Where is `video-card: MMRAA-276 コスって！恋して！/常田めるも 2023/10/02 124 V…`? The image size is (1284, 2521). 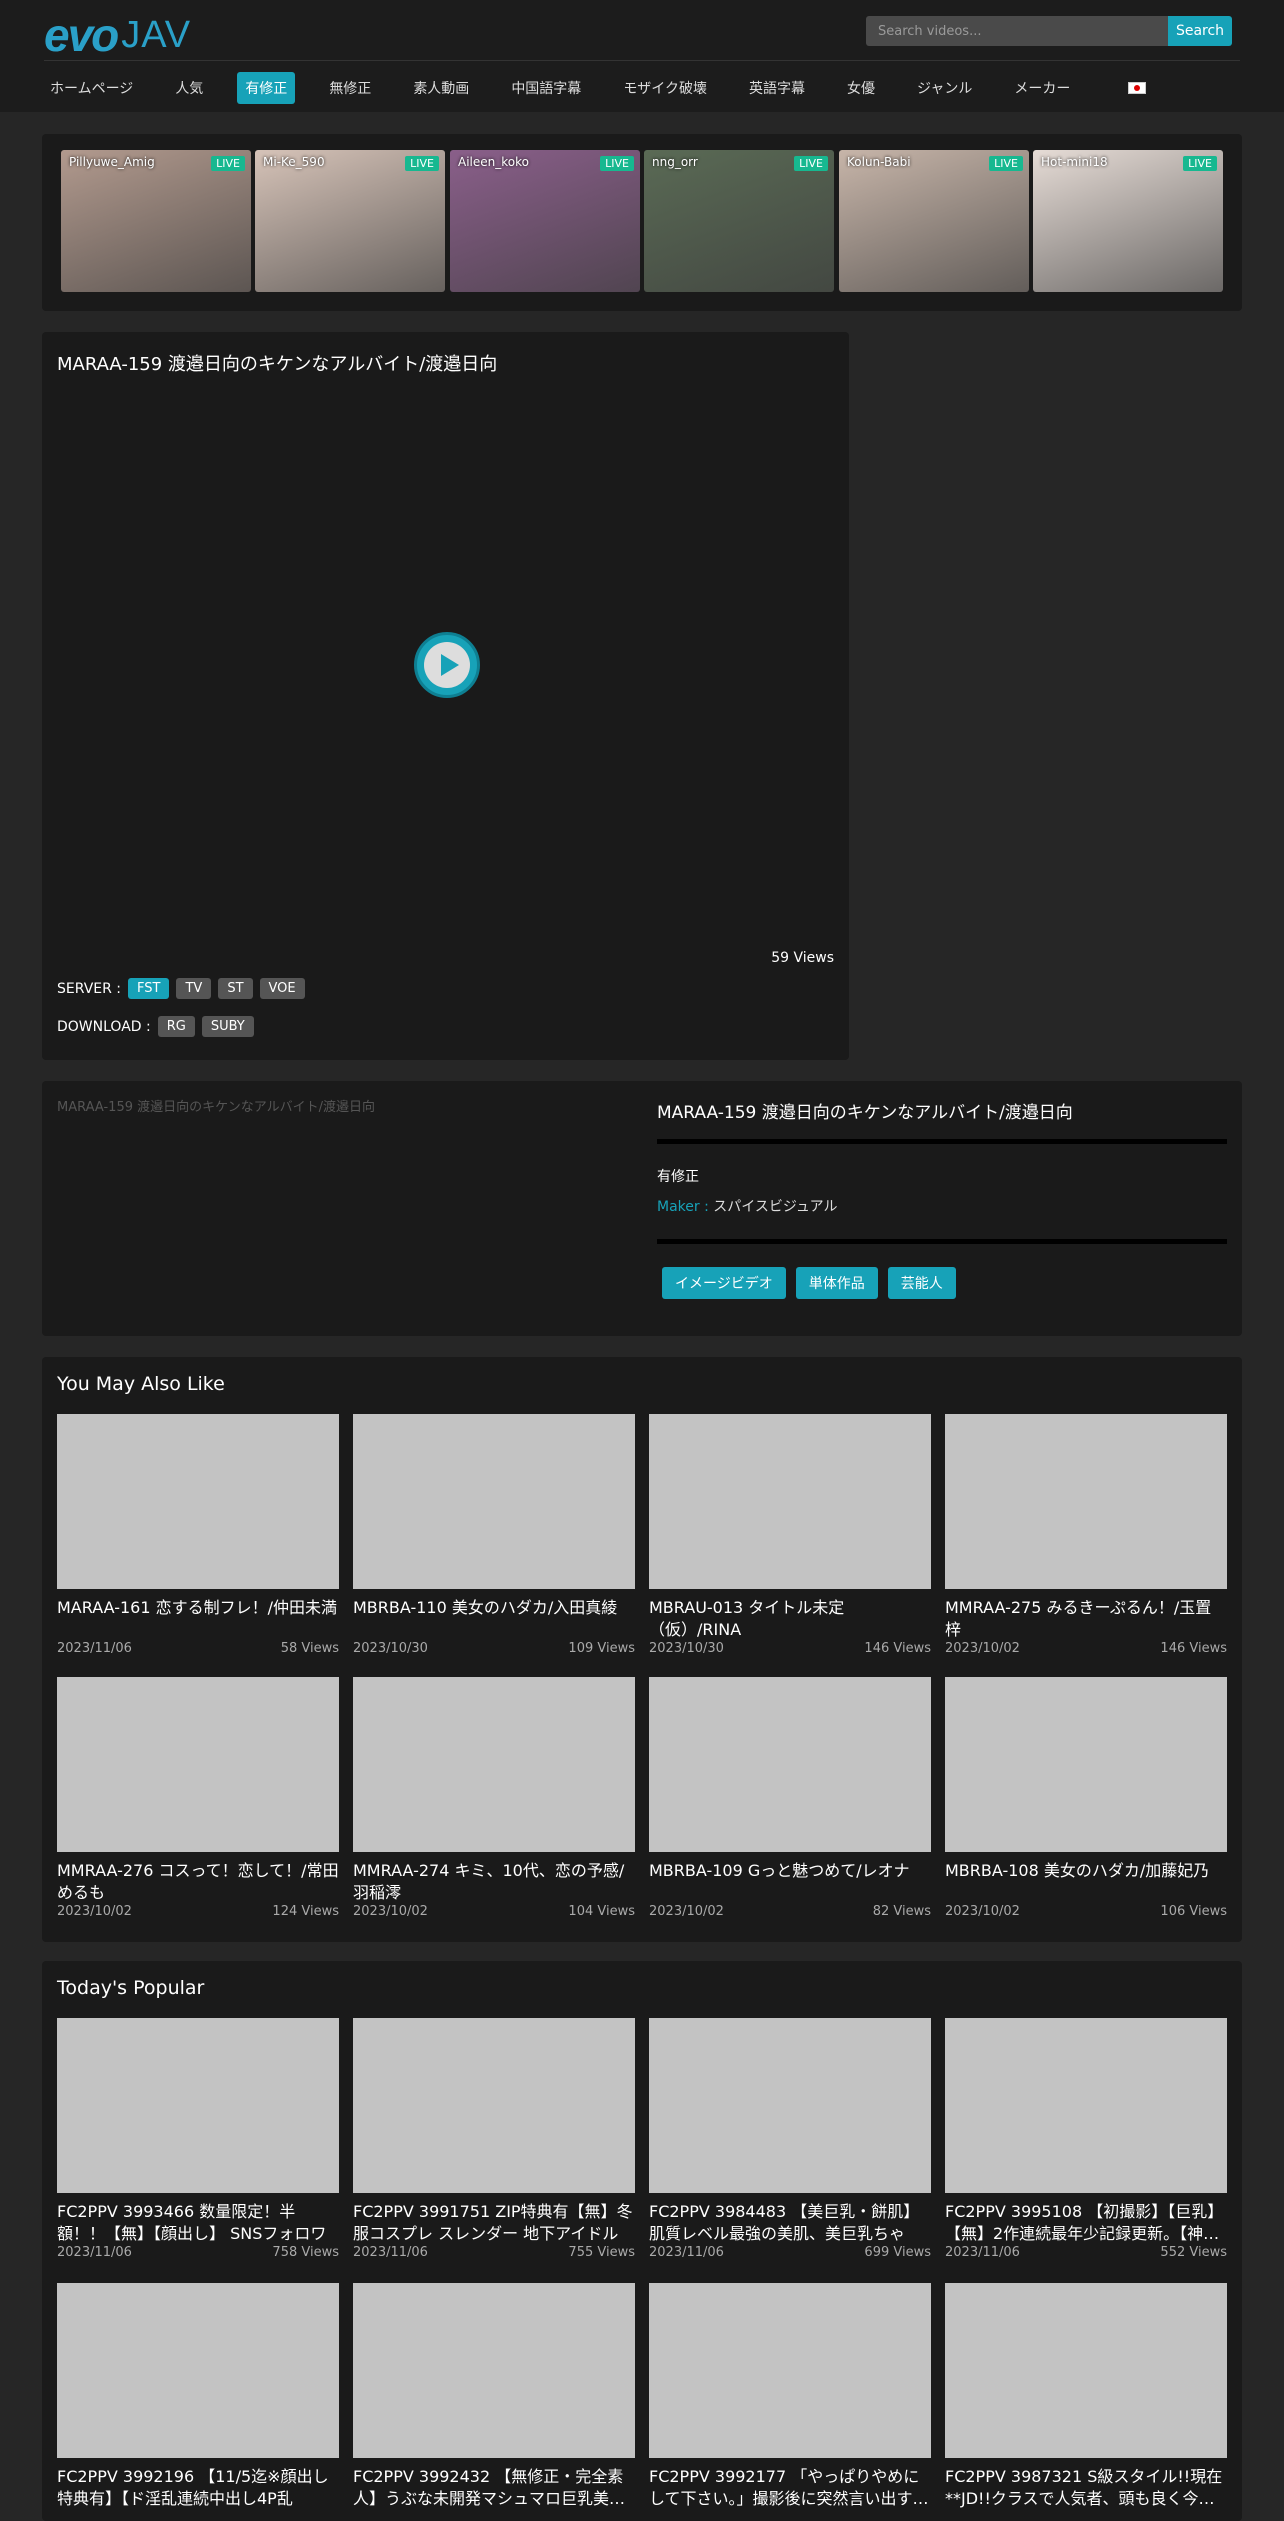
video-card: MMRAA-276 コスって！恋して！/常田めるも 2023/10/02 124 V… is located at coordinates (198, 1798).